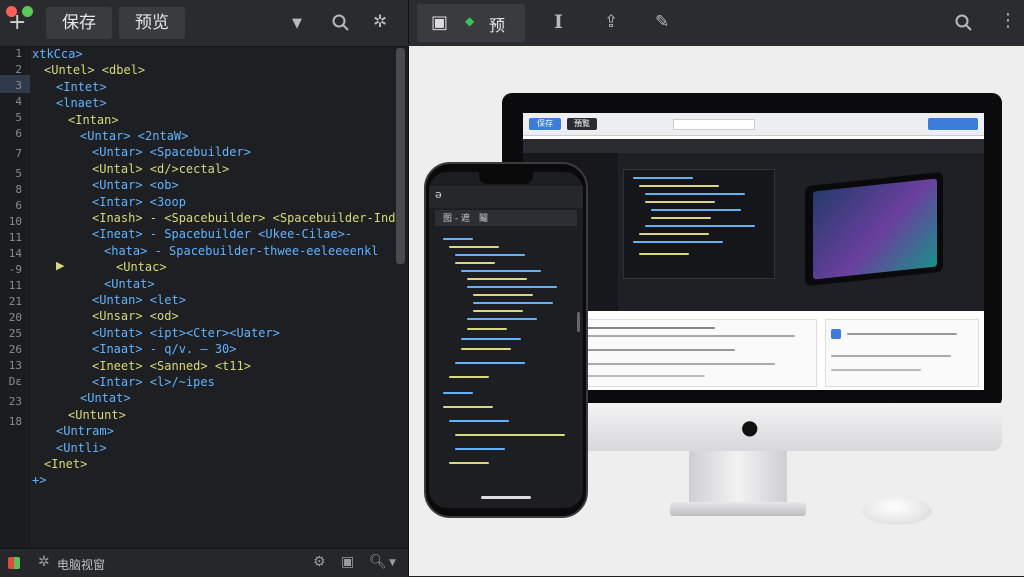 This screenshot has height=577, width=1024. What do you see at coordinates (139, 202) in the screenshot?
I see `code-line: <Intar> <3oop` at bounding box center [139, 202].